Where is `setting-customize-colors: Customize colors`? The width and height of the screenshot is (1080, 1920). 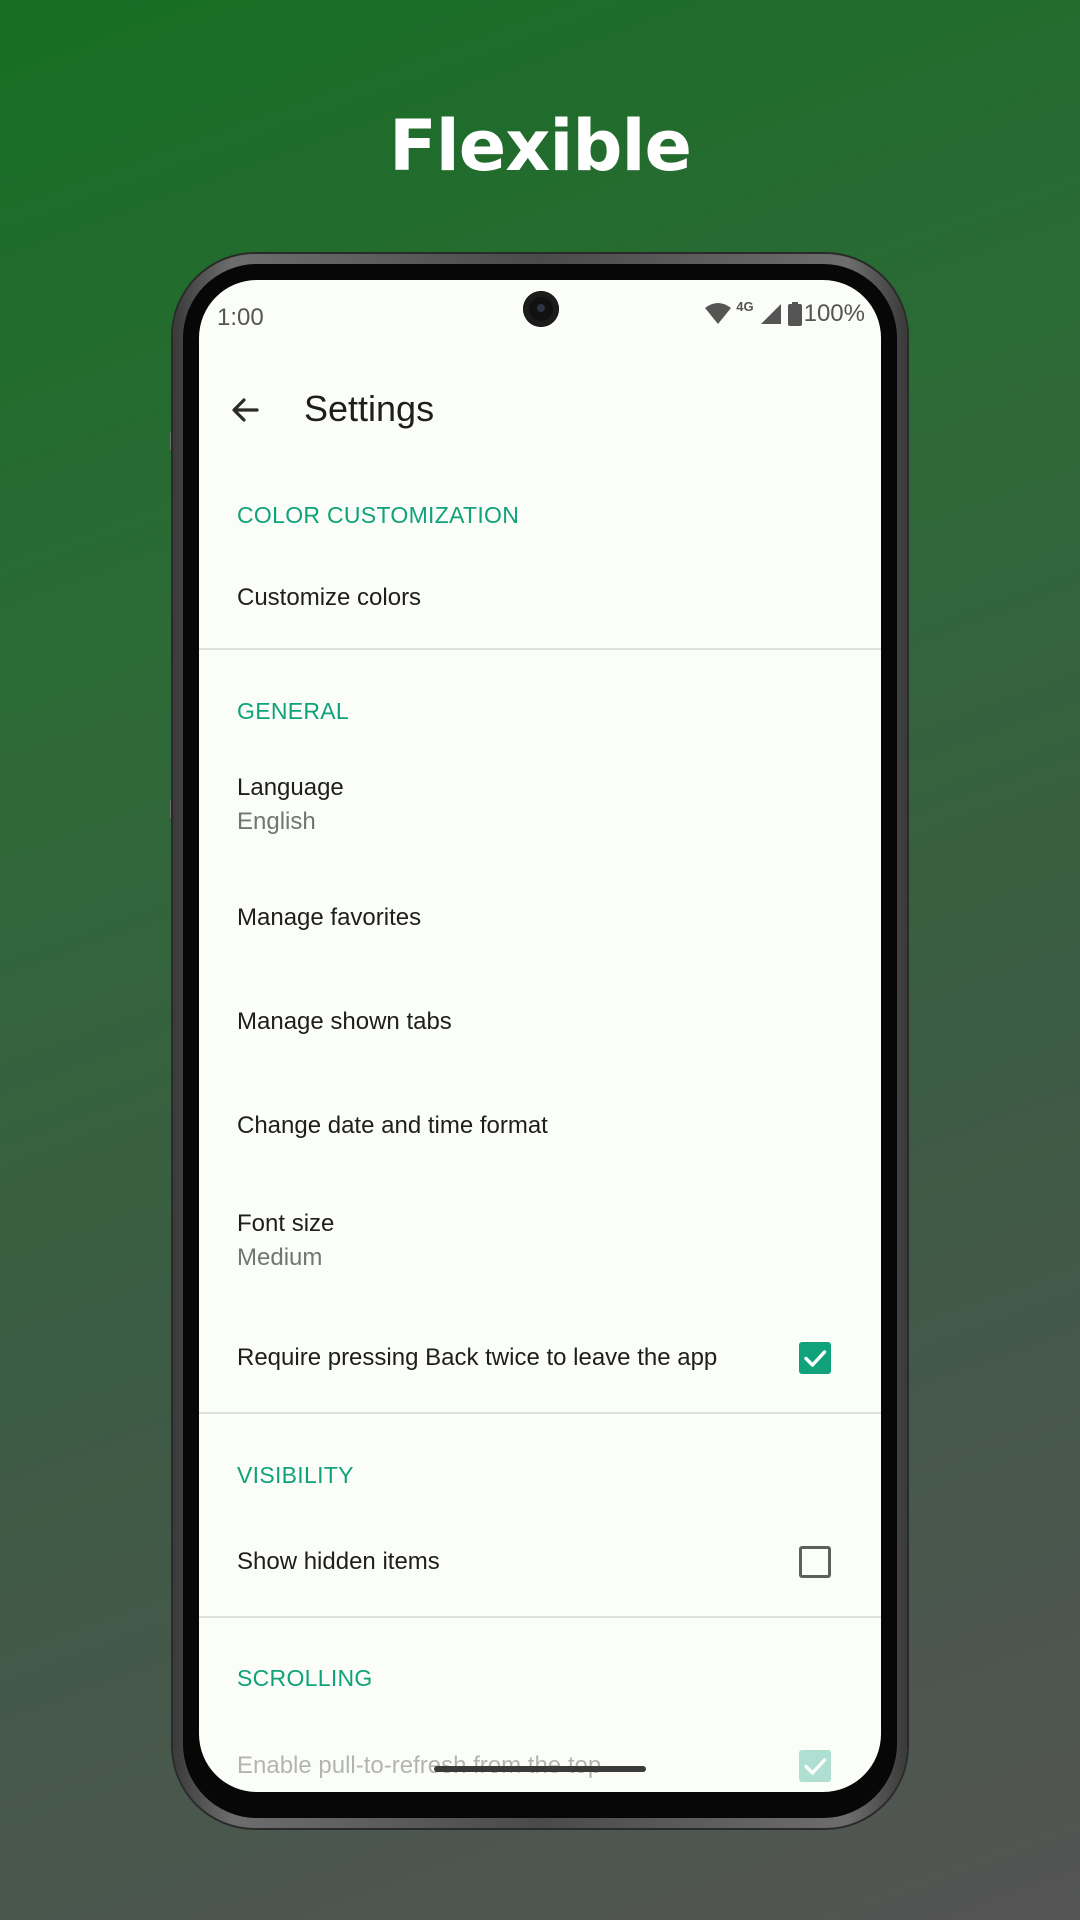
setting-customize-colors: Customize colors is located at coordinates (329, 598).